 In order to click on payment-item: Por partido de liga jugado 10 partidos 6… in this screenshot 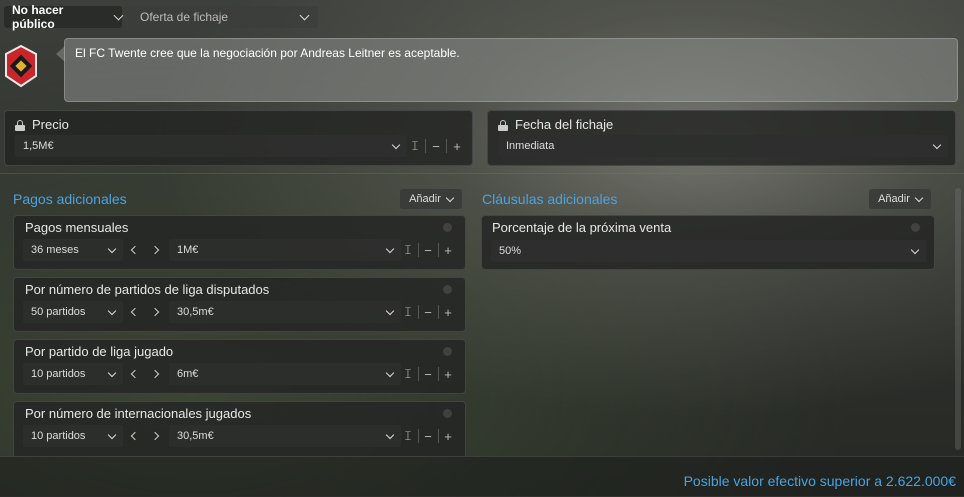, I will do `click(239, 366)`.